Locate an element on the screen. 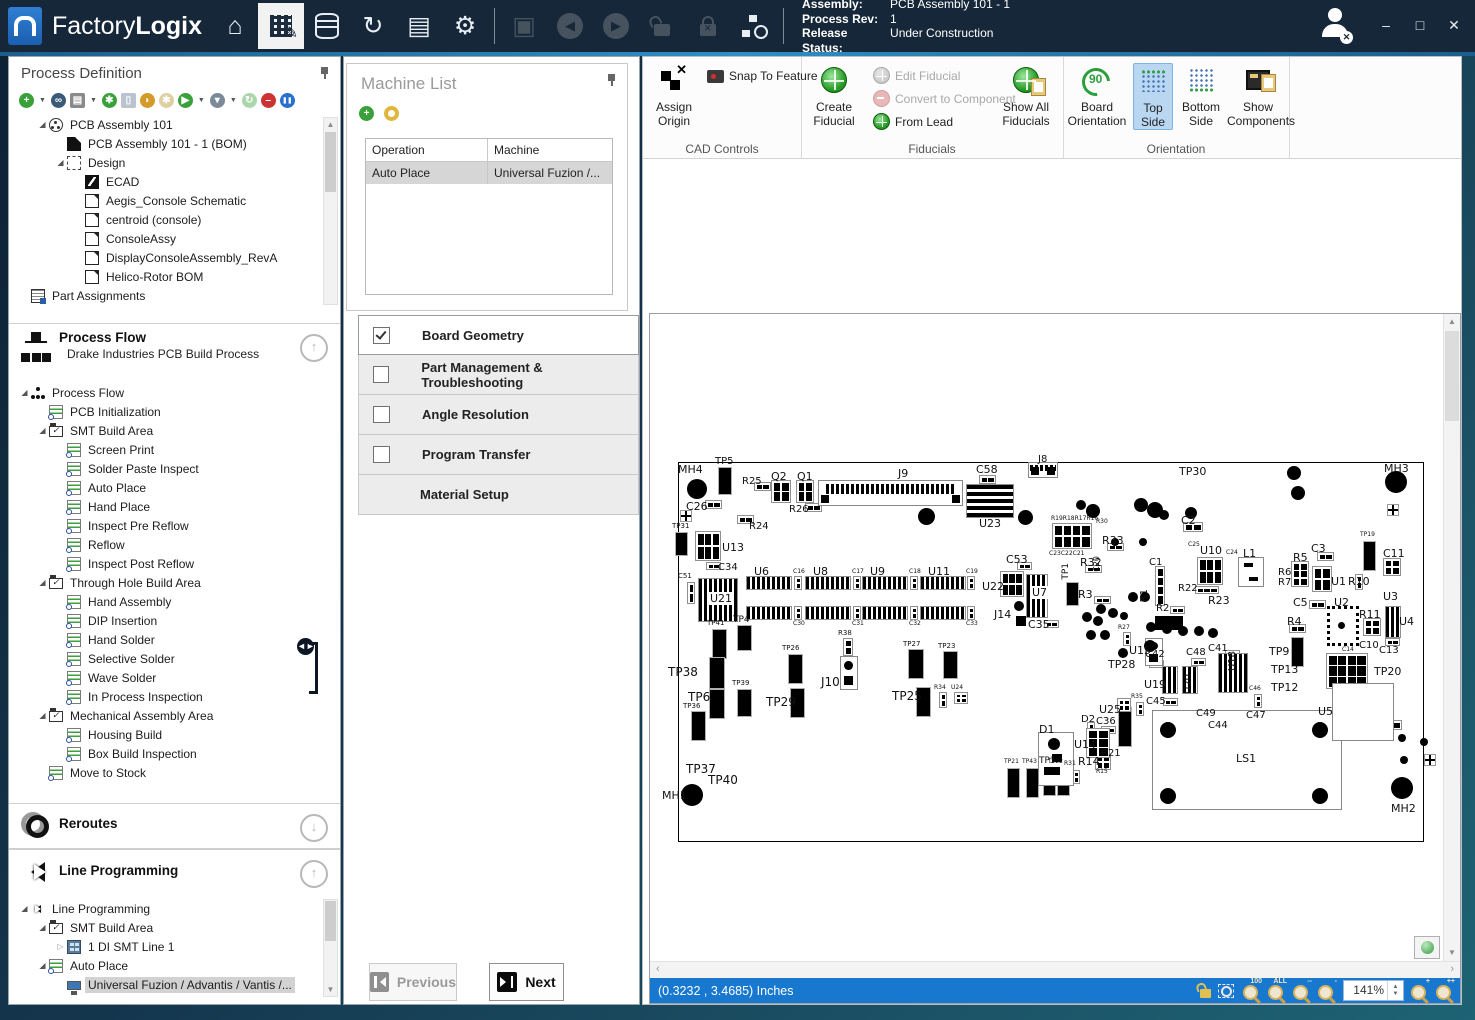 The height and width of the screenshot is (1020, 1475). tree-item: Inspect Post Reflow is located at coordinates (167, 563).